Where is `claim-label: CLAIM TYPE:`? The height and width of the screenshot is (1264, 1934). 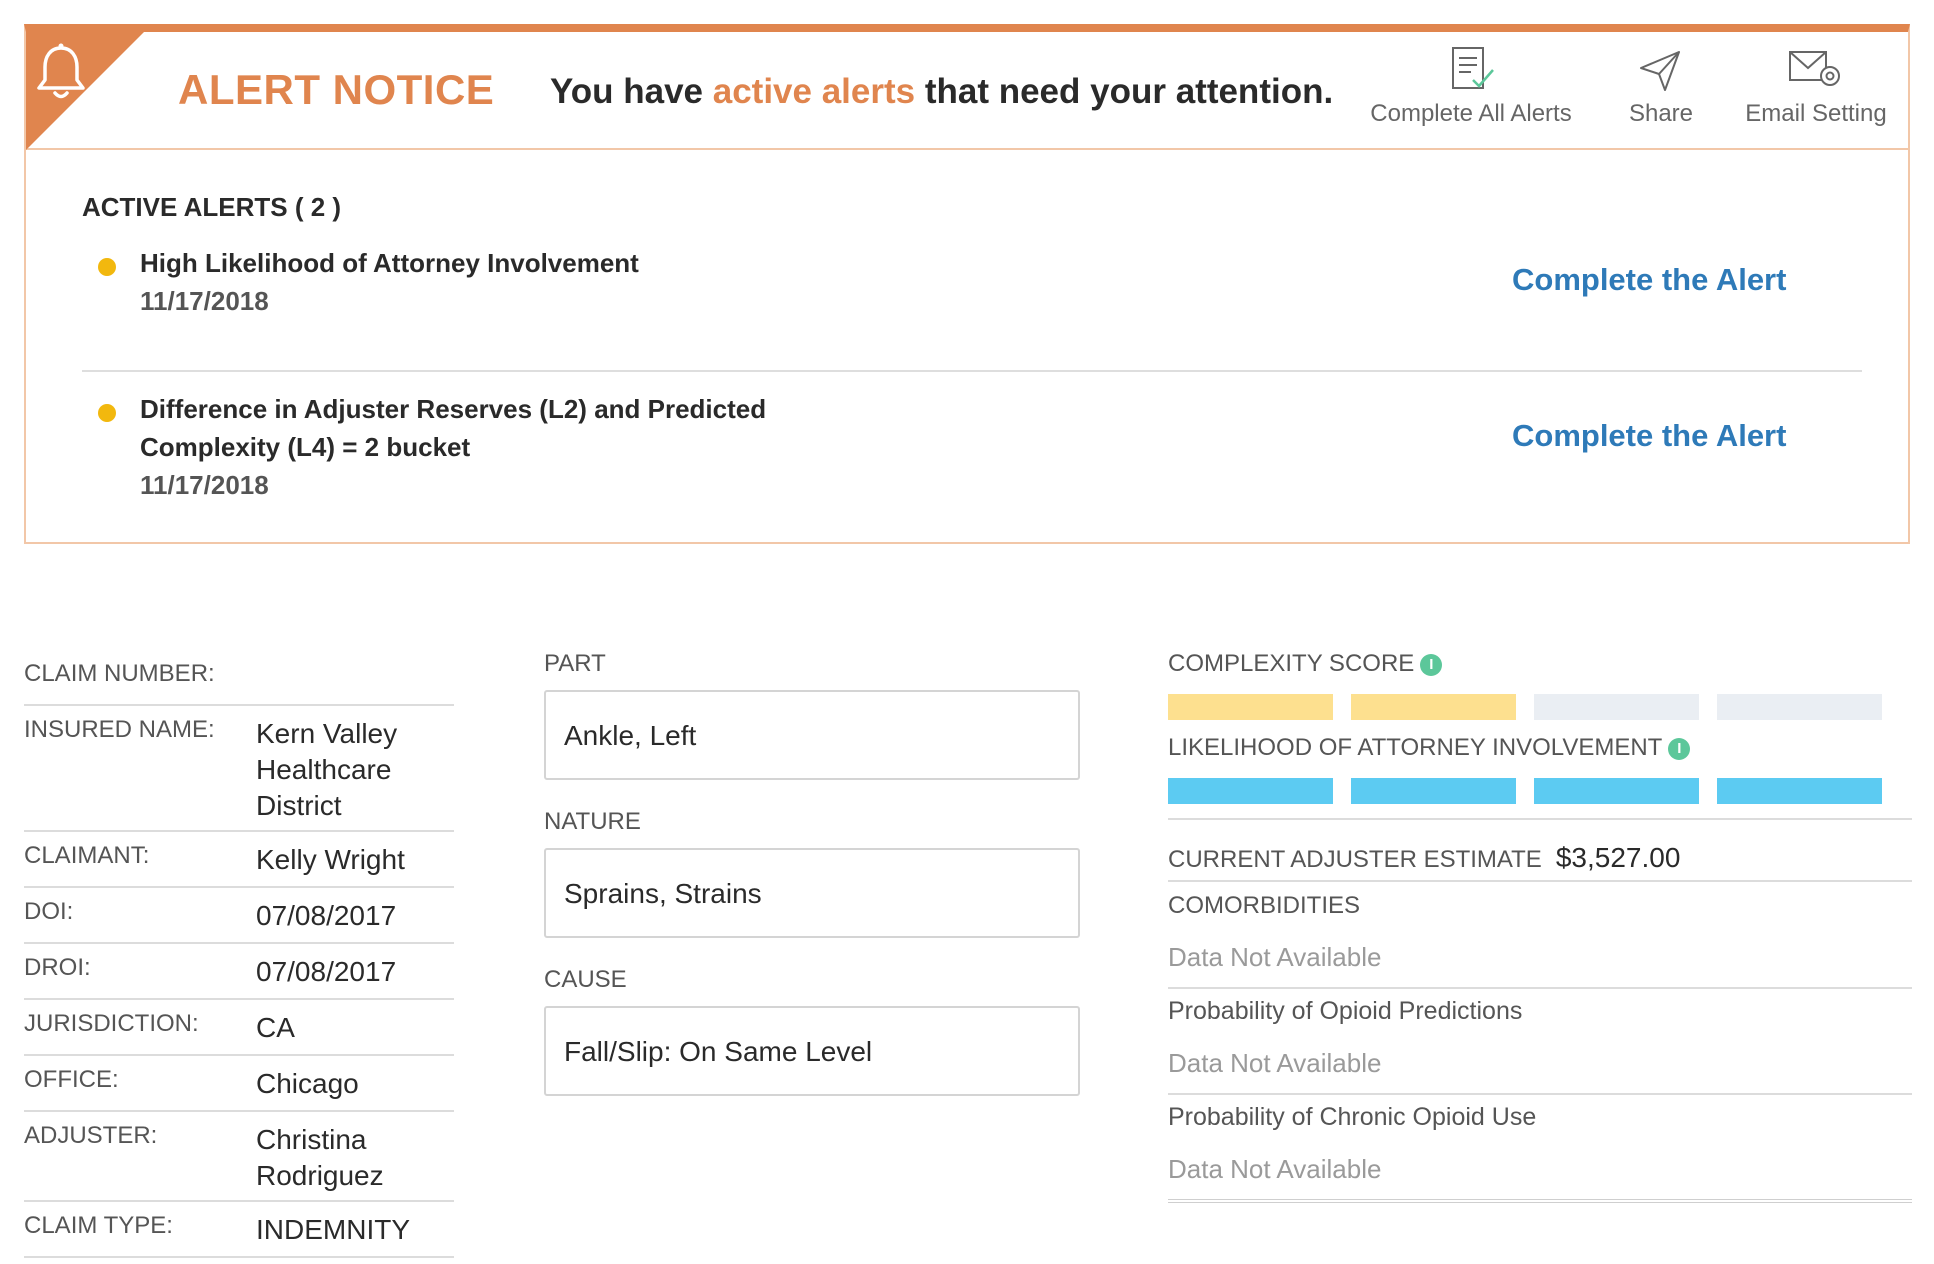 claim-label: CLAIM TYPE: is located at coordinates (98, 1225).